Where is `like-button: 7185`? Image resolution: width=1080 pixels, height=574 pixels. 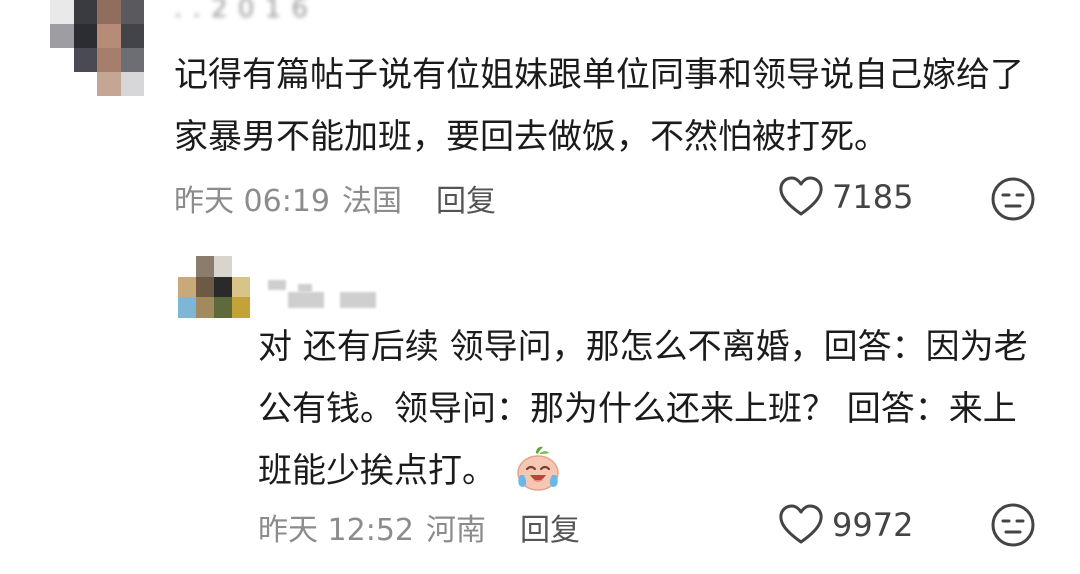
like-button: 7185 is located at coordinates (845, 197).